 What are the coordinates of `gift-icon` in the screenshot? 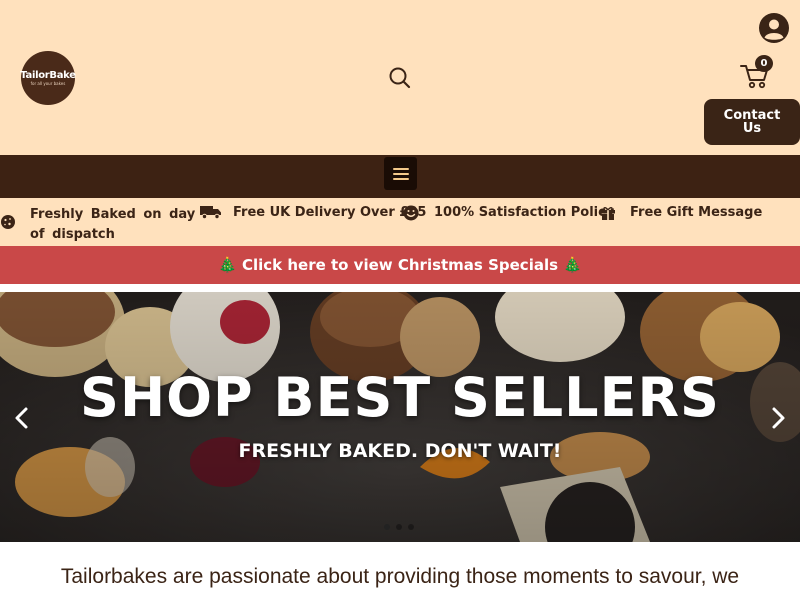 It's located at (608, 215).